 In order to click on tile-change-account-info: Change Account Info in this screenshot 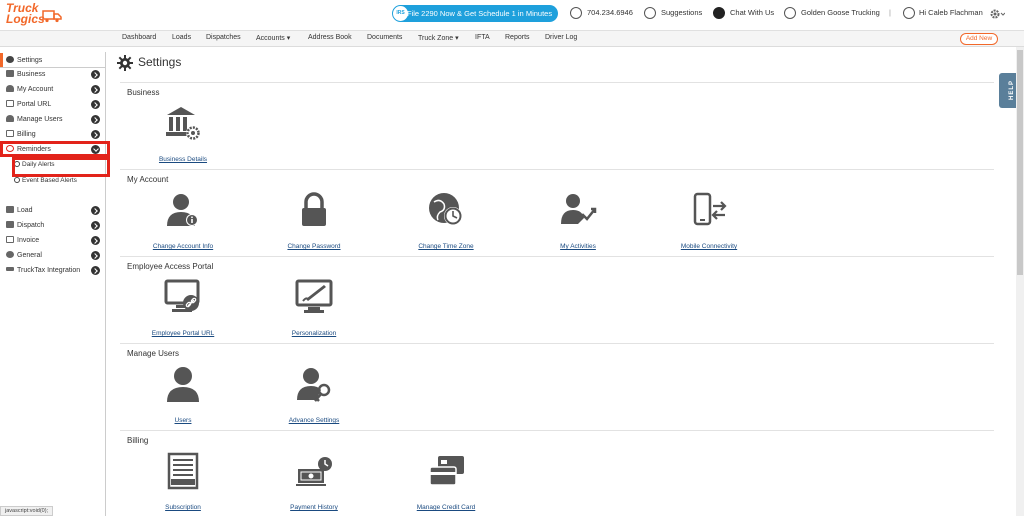, I will do `click(183, 220)`.